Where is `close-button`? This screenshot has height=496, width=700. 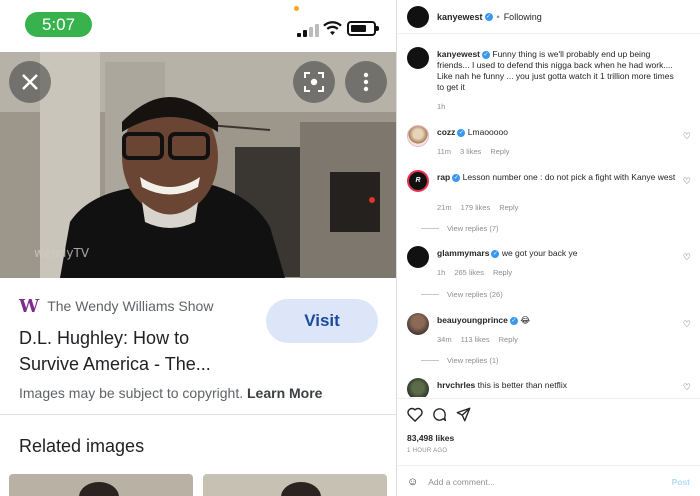
close-button is located at coordinates (30, 82).